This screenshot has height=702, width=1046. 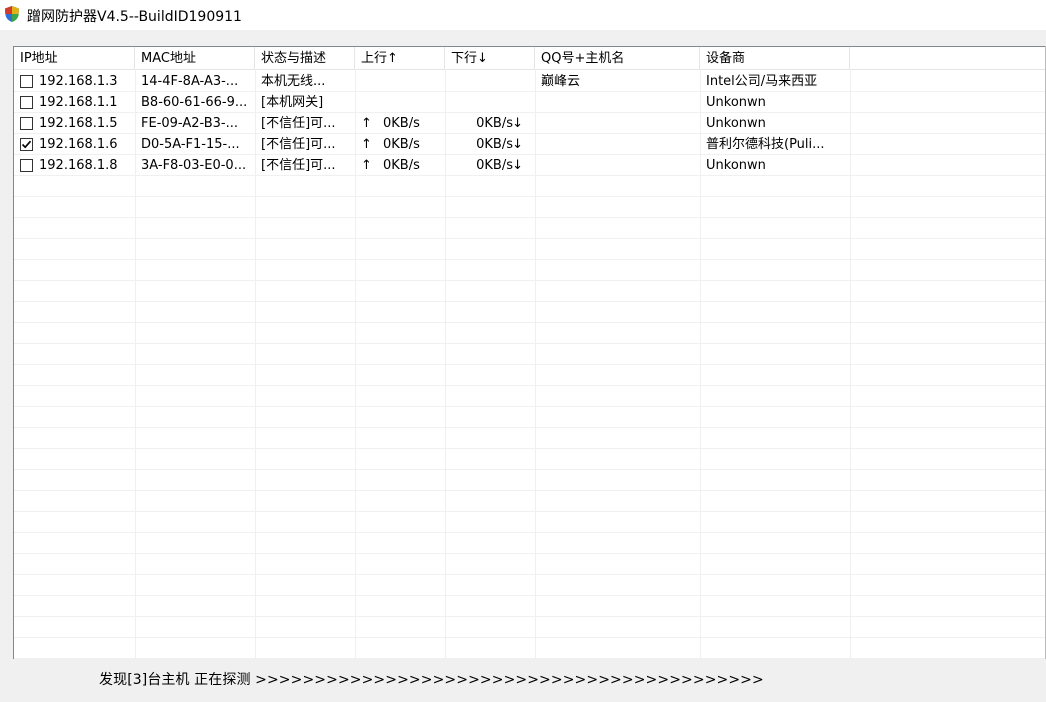 I want to click on column-header-qq-host: QQ号+主机名, so click(x=617, y=58).